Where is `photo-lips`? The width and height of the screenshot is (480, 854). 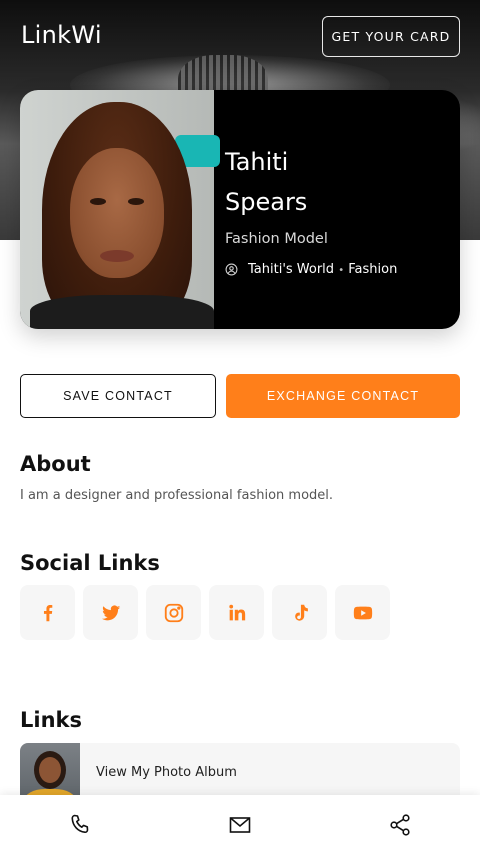
photo-lips is located at coordinates (117, 256).